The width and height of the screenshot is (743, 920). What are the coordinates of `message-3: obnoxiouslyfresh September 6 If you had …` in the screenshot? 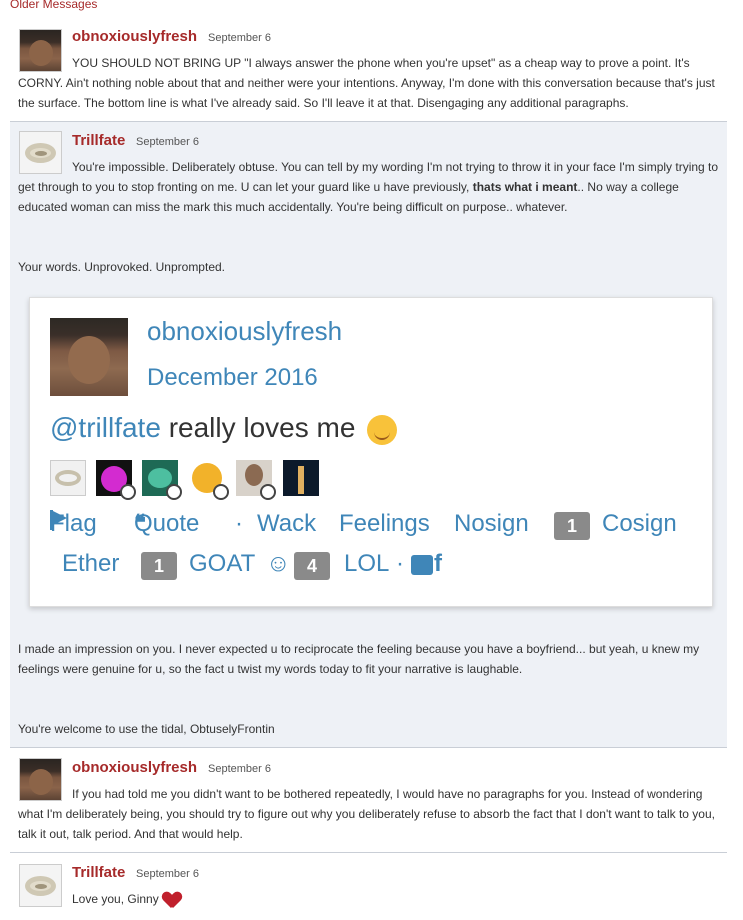 It's located at (368, 800).